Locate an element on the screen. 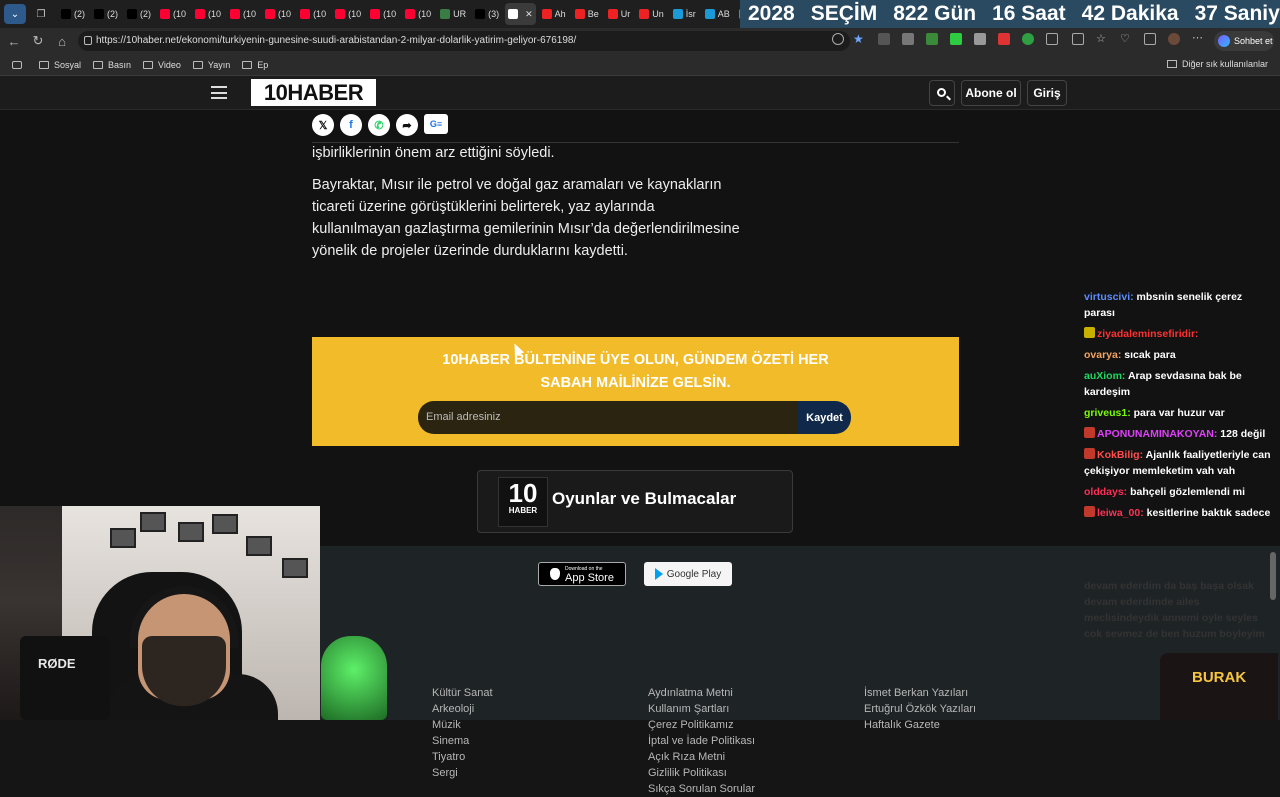  bookmark-folder-yayin: Yayın is located at coordinates (211, 65).